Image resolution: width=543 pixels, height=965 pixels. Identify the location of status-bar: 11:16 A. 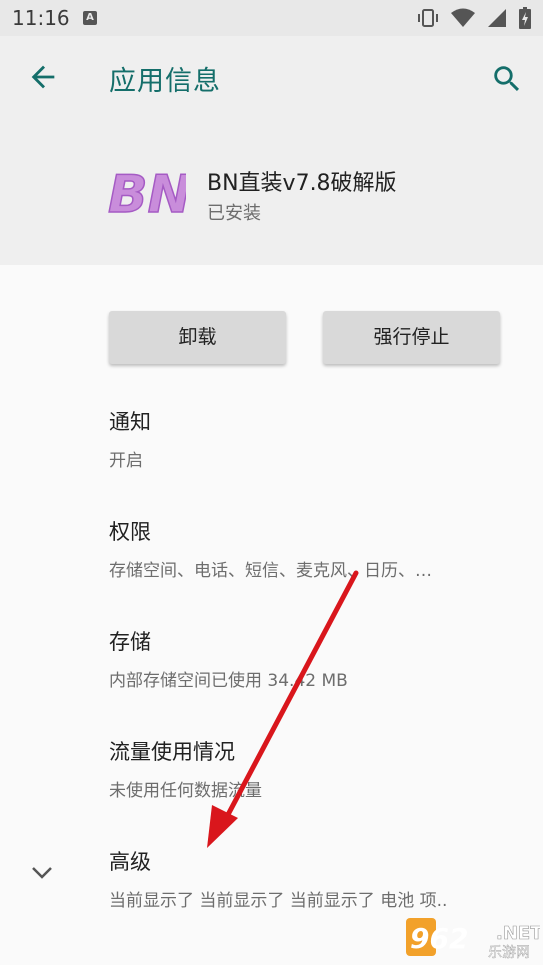
(271, 18).